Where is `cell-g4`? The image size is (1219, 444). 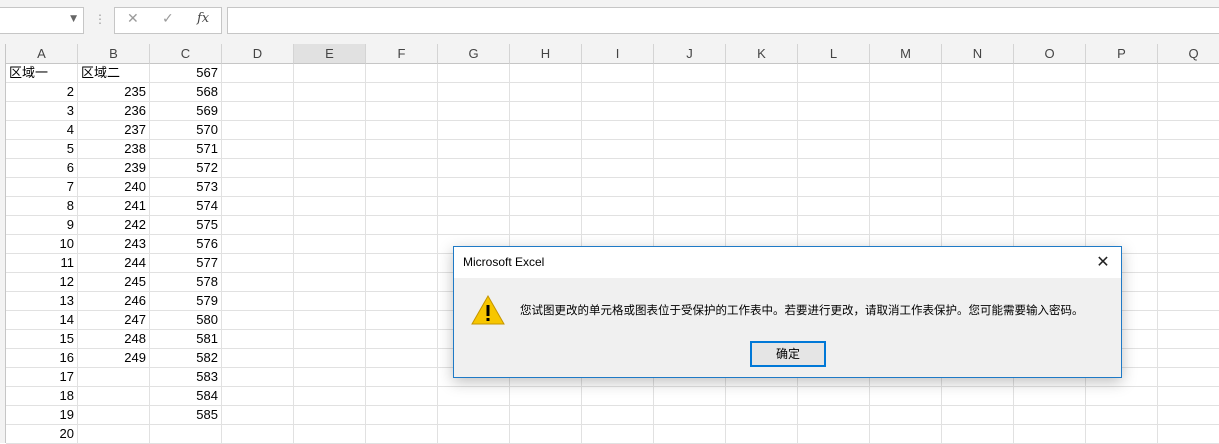 cell-g4 is located at coordinates (474, 130).